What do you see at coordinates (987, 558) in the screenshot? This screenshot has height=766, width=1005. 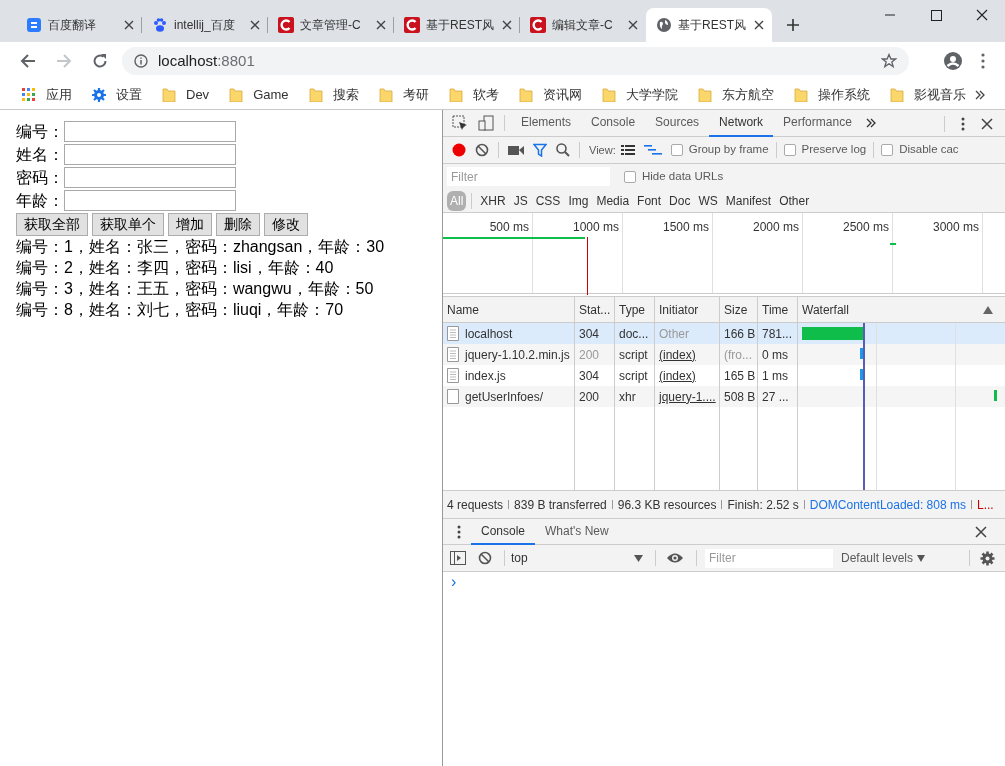 I see `settings-icon` at bounding box center [987, 558].